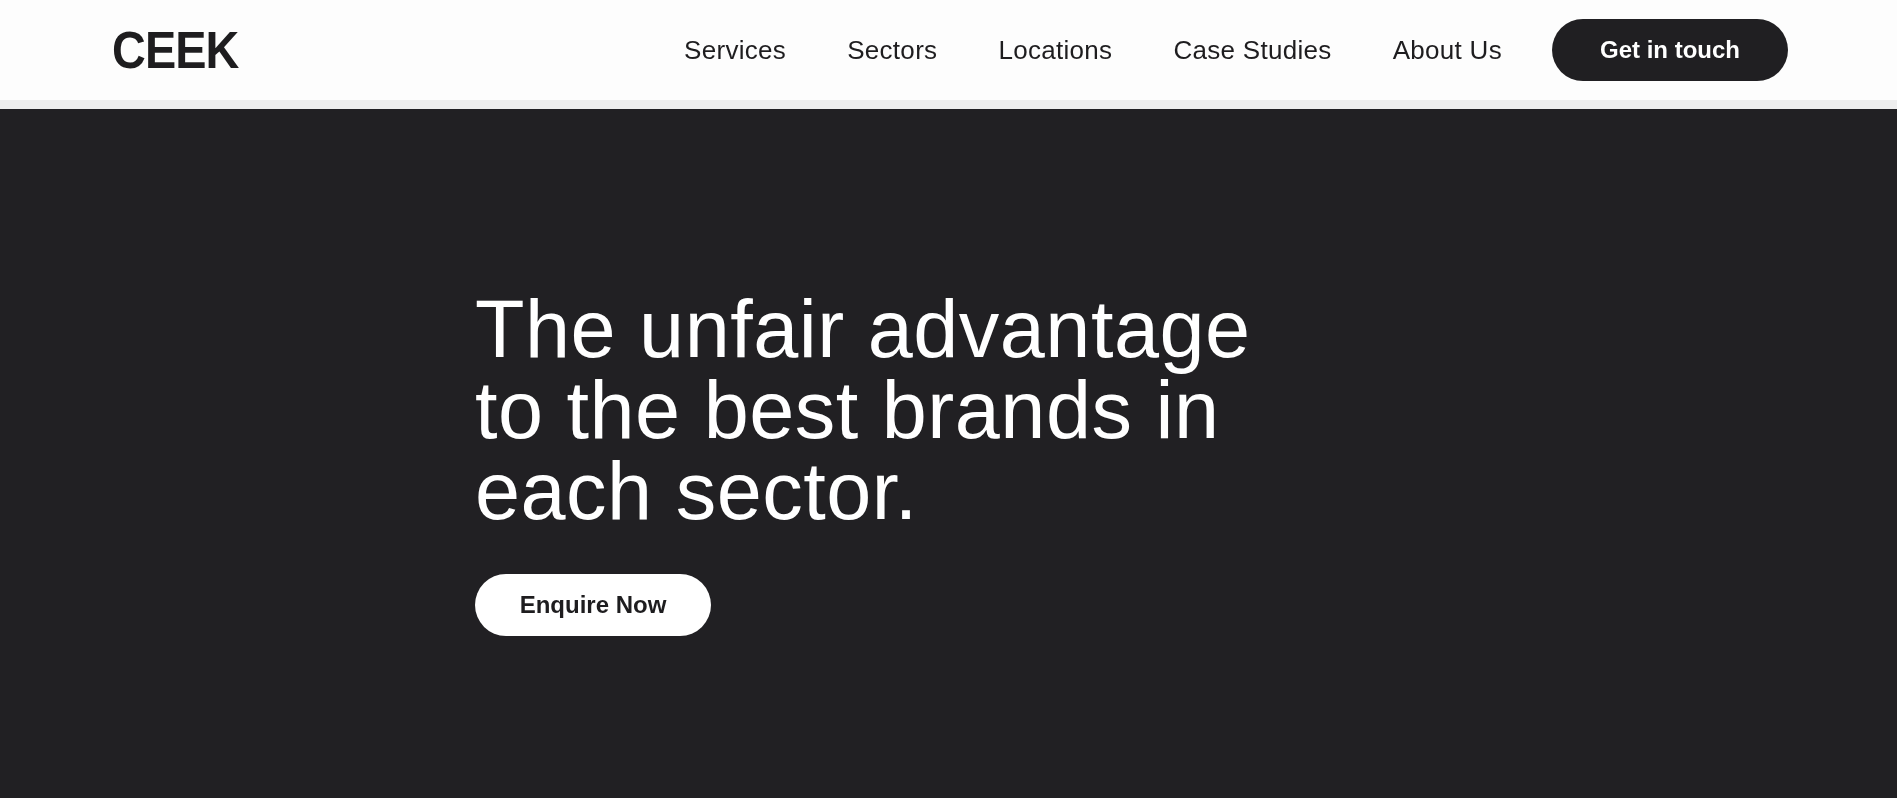  Describe the element at coordinates (175, 50) in the screenshot. I see `logo: CEEK` at that location.